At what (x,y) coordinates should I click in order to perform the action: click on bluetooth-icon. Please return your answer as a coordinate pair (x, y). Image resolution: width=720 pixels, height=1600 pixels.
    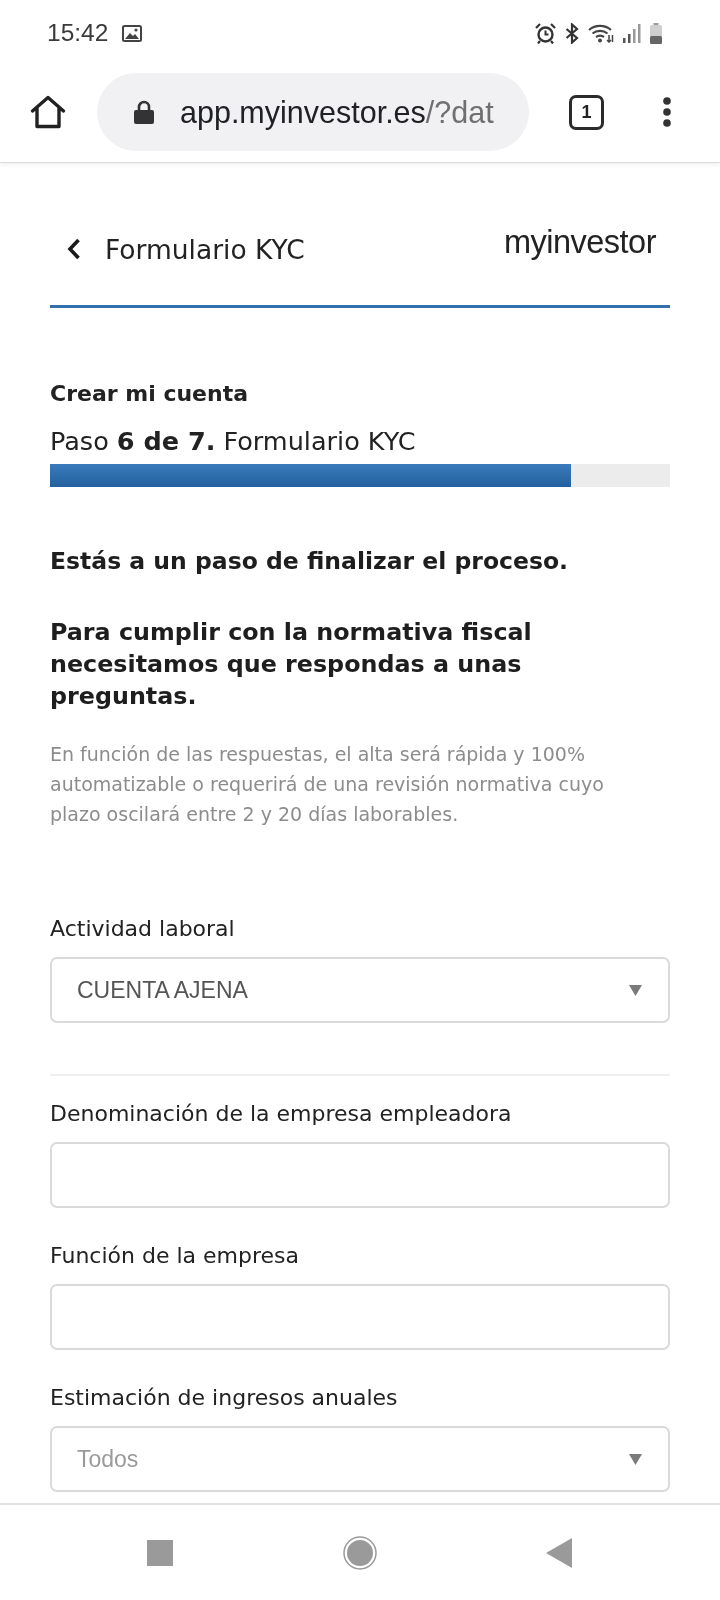
    Looking at the image, I should click on (572, 33).